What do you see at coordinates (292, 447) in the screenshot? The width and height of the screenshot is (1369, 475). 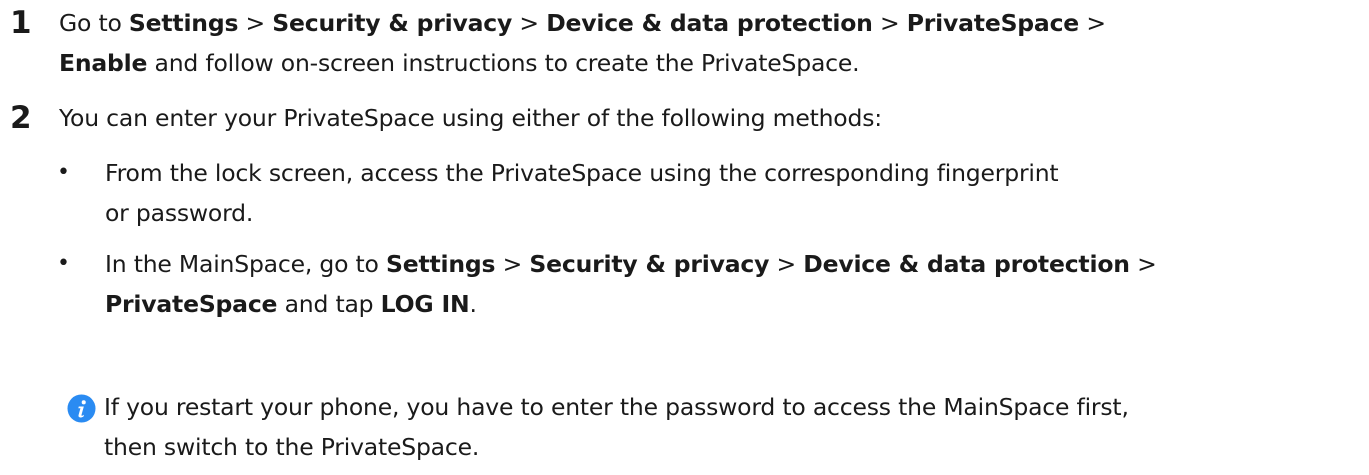 I see `note-line: then switch to the PrivateSpace.` at bounding box center [292, 447].